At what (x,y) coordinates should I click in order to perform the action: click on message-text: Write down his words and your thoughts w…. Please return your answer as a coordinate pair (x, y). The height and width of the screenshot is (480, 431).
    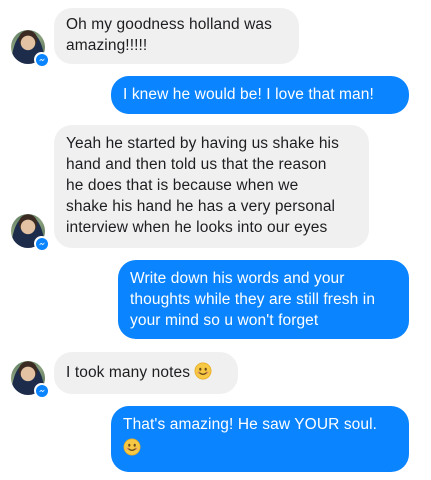
    Looking at the image, I should click on (253, 299).